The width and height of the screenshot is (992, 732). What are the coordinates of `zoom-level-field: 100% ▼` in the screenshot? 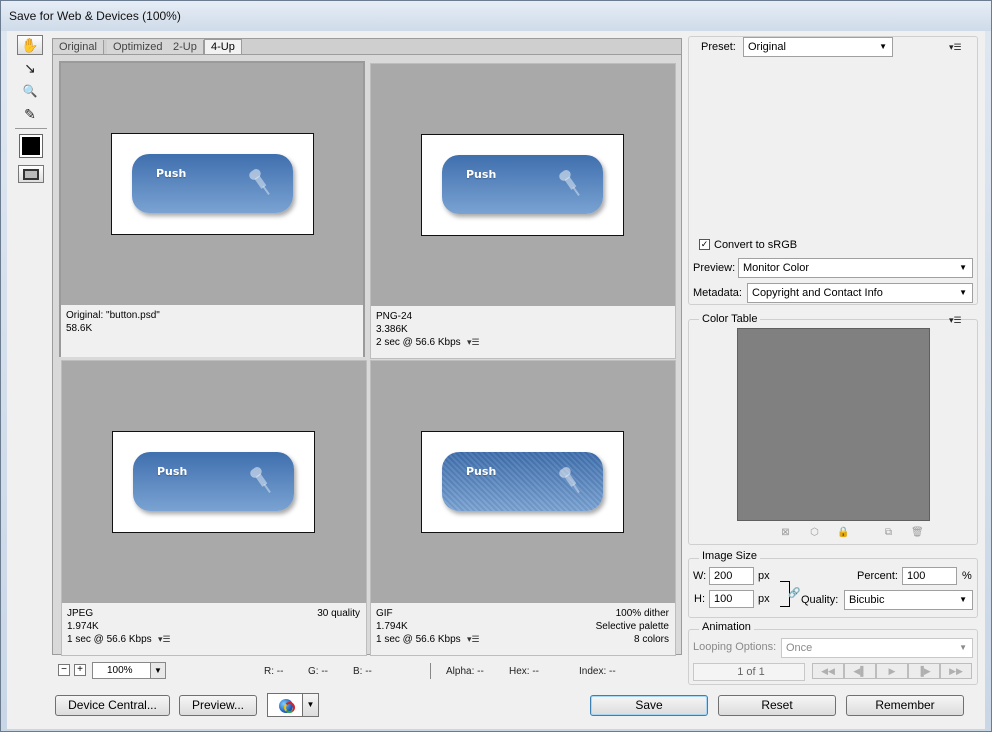 It's located at (129, 670).